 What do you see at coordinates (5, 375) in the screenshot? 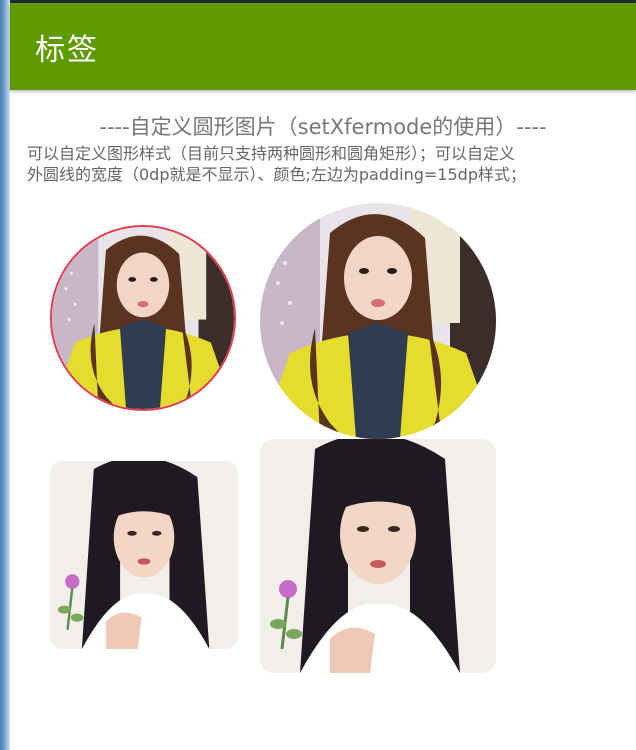
I see `window-left-edge` at bounding box center [5, 375].